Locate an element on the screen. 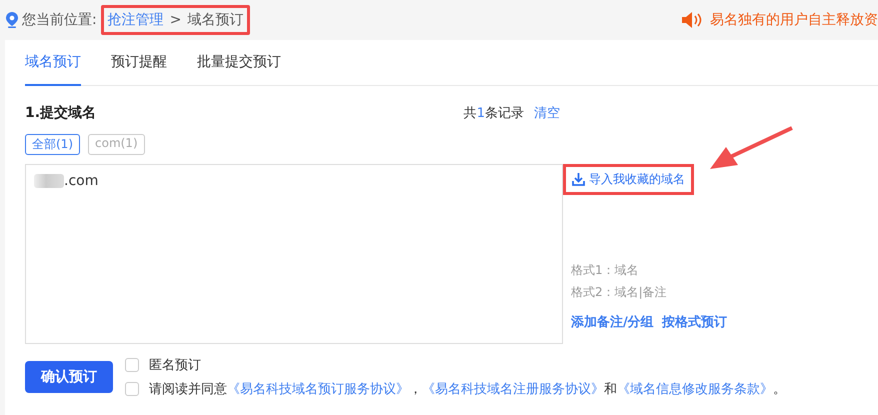 The image size is (878, 415). tab: 域名预订 is located at coordinates (53, 63).